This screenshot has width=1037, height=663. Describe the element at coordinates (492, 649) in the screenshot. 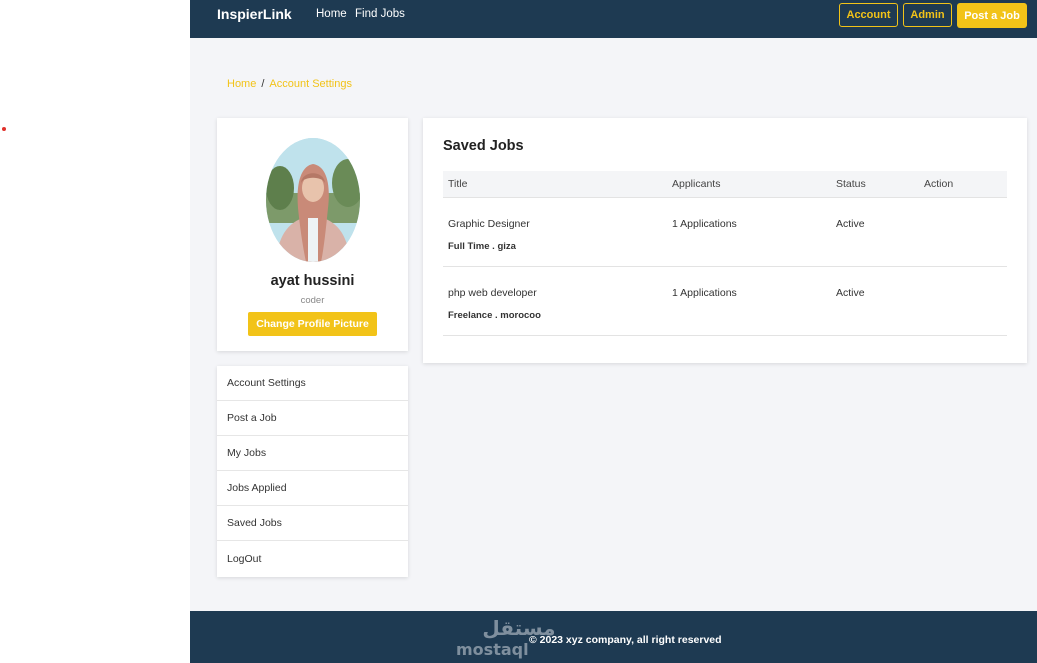

I see `watermark-latin: mostaql` at that location.